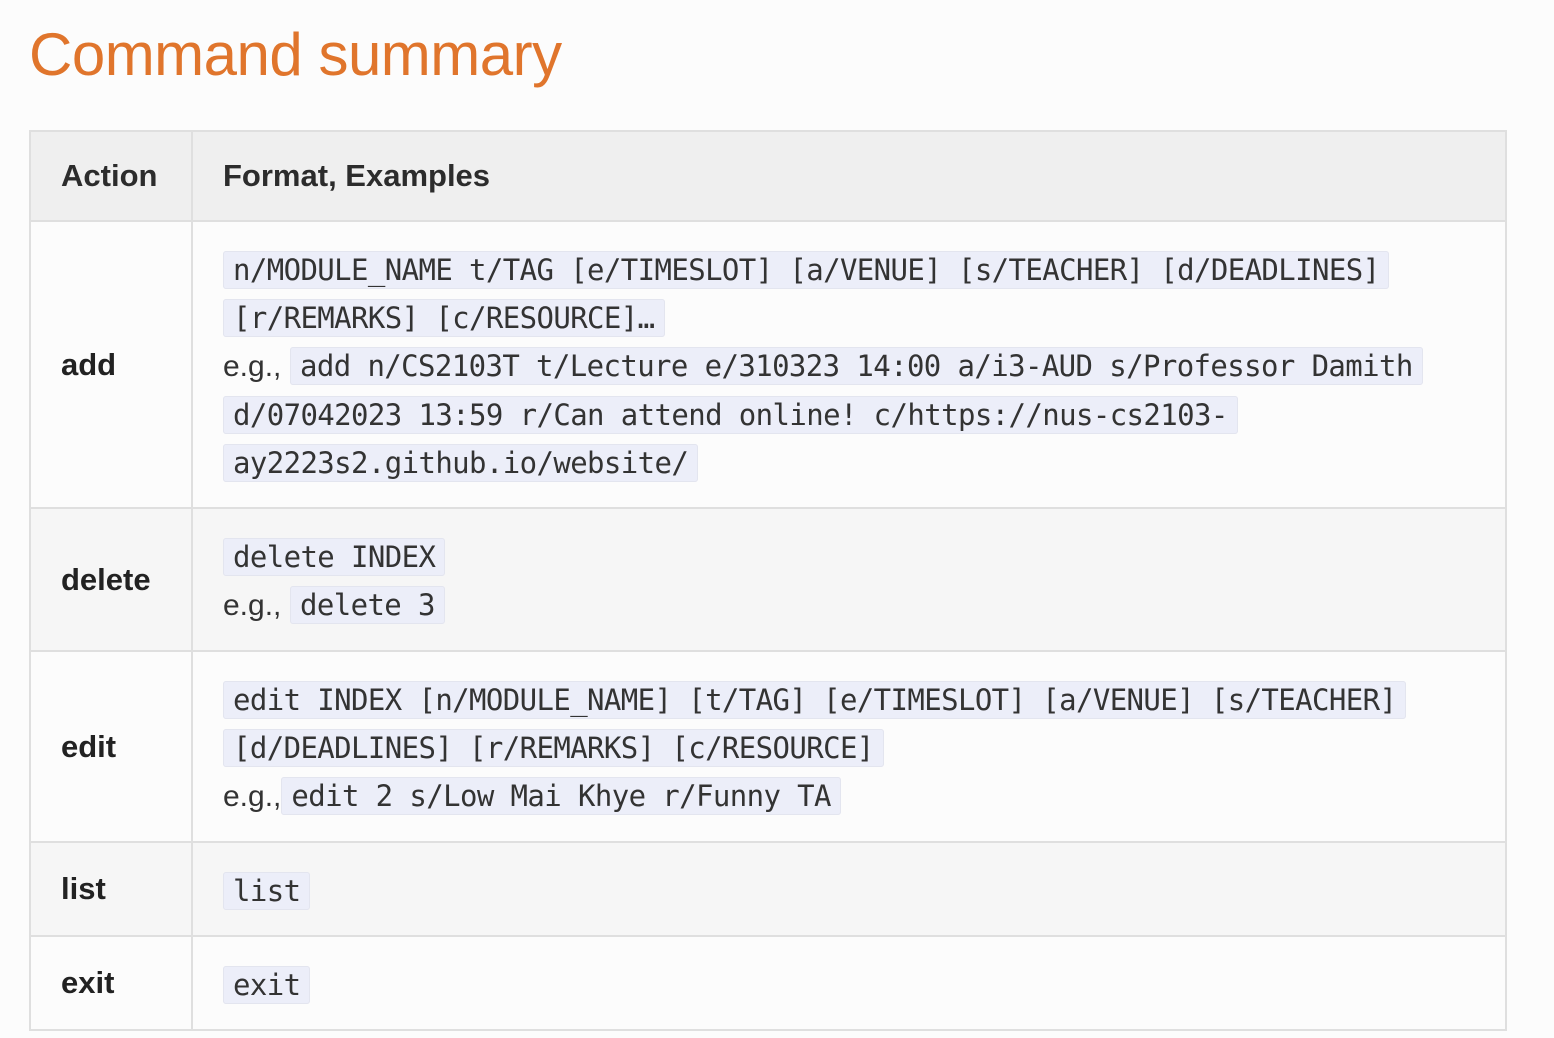  Describe the element at coordinates (111, 579) in the screenshot. I see `action-cell: delete` at that location.